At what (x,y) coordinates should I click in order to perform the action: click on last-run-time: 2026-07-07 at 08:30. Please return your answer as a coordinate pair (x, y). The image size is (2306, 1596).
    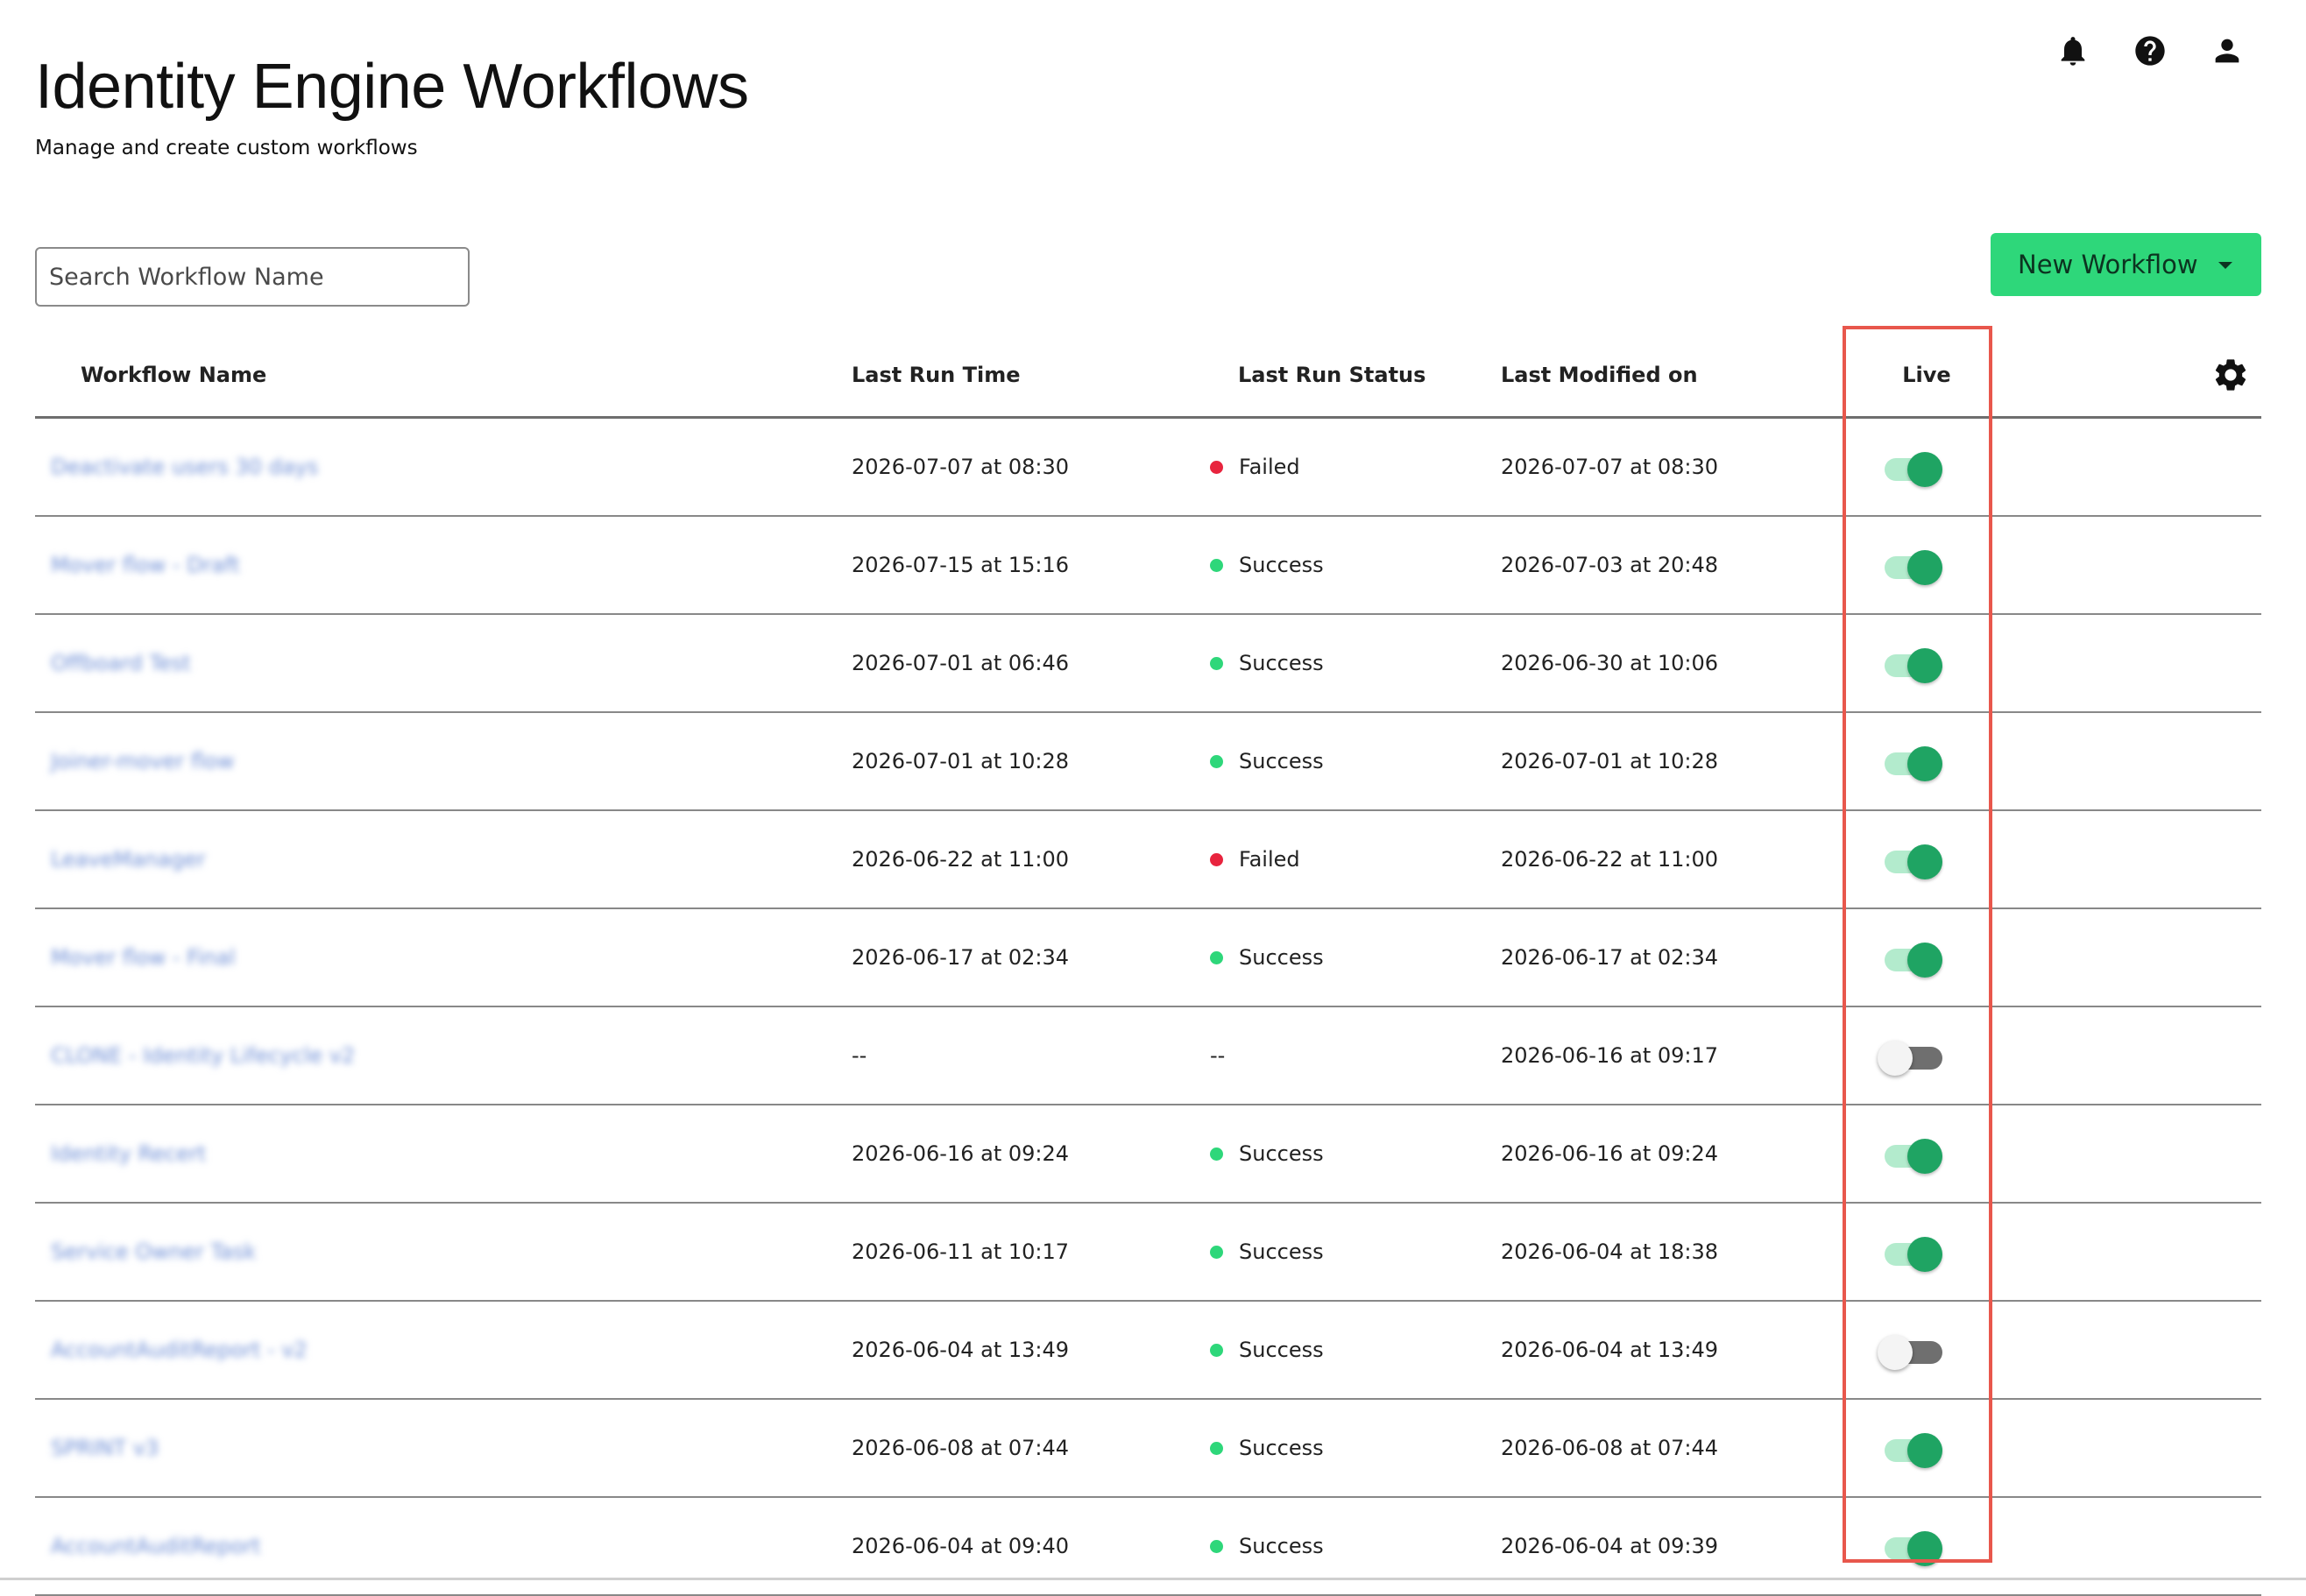
    Looking at the image, I should click on (961, 467).